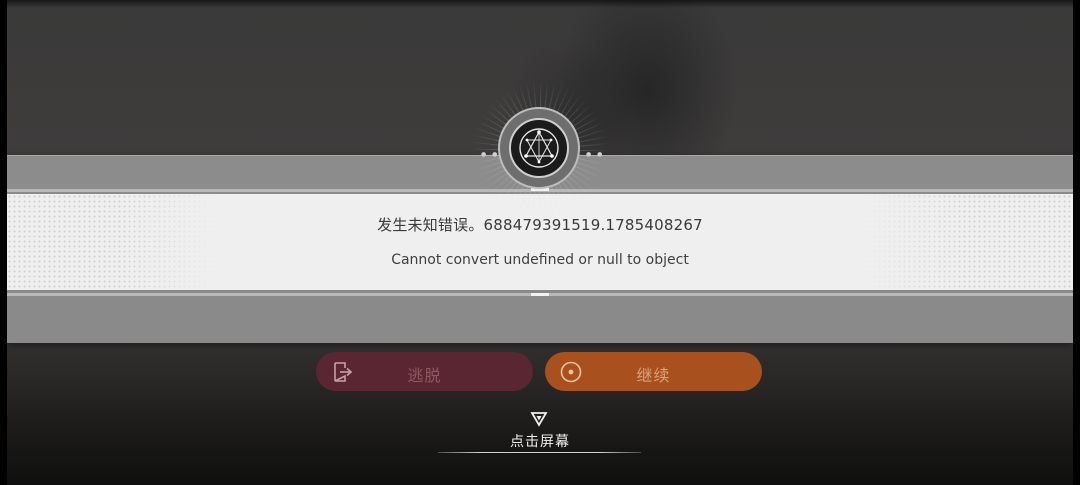 The height and width of the screenshot is (485, 1080). I want to click on escape-button: 逃脱, so click(424, 371).